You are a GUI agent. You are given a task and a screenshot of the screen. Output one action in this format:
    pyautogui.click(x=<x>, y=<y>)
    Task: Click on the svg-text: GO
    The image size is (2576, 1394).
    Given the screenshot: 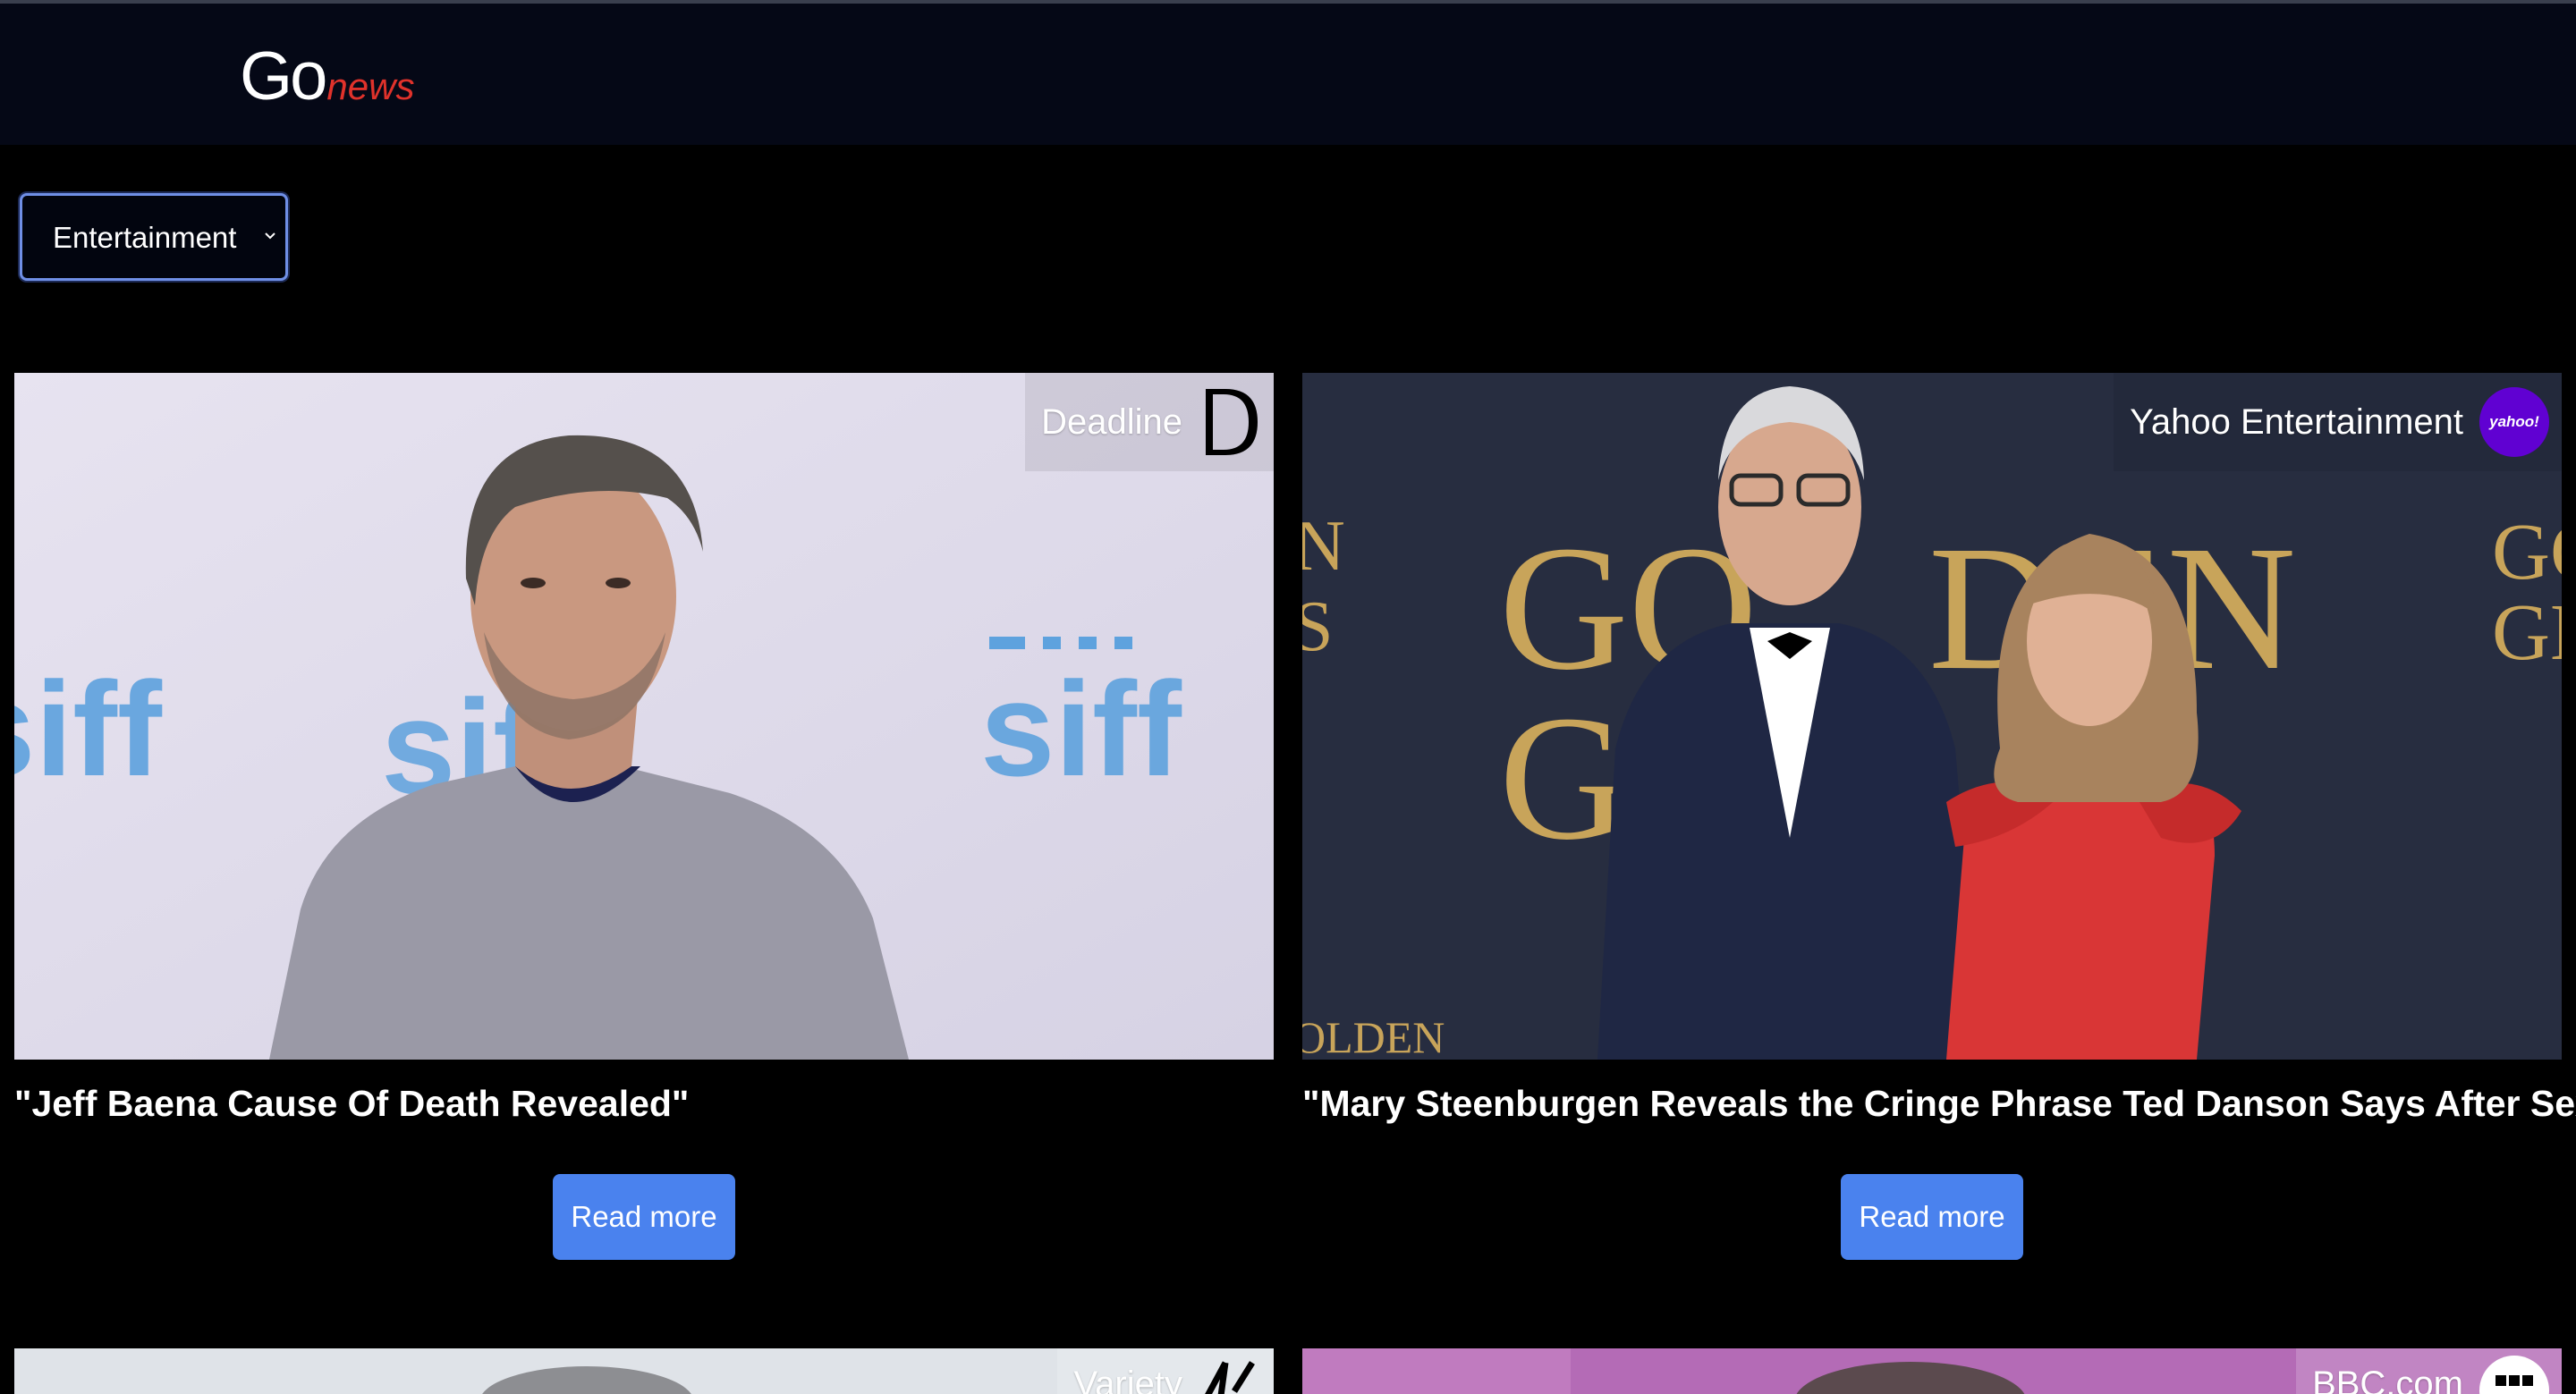 What is the action you would take?
    pyautogui.click(x=2527, y=552)
    